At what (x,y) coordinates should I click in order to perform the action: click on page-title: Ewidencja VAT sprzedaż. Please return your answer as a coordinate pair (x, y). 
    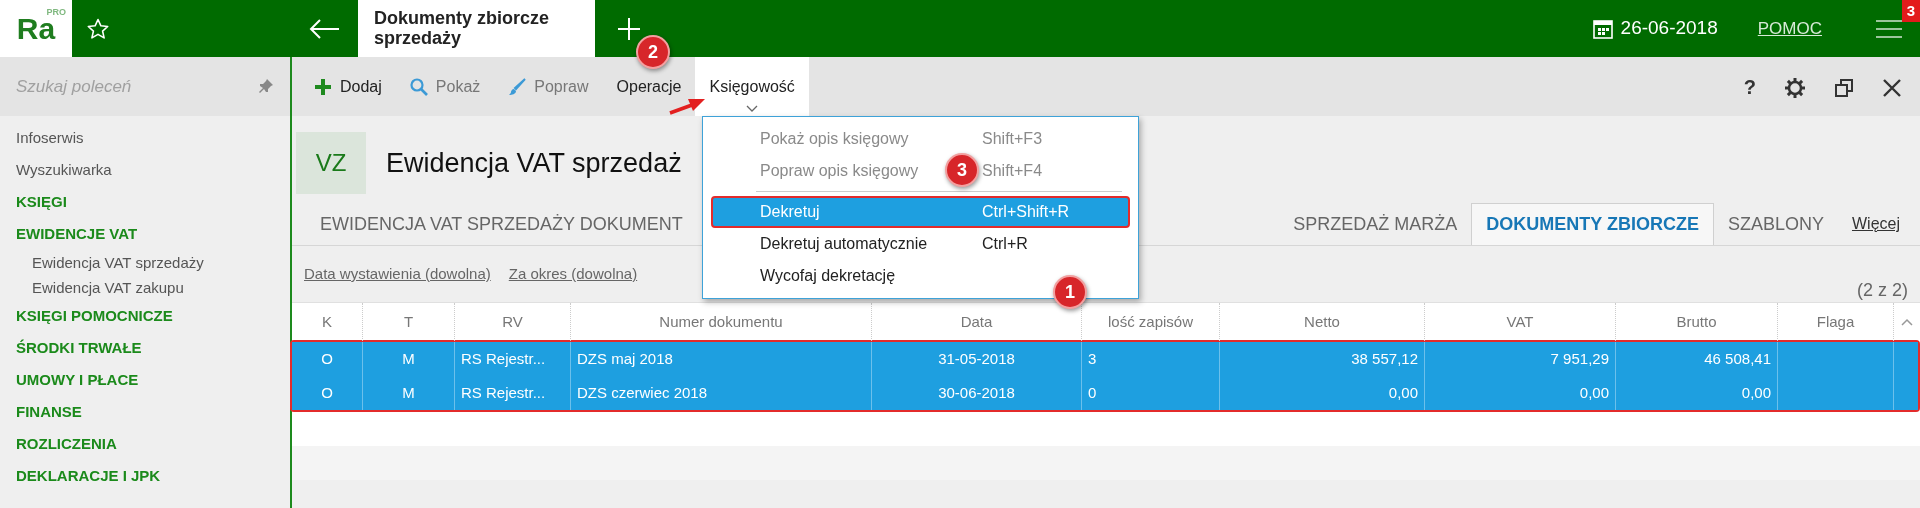
    Looking at the image, I should click on (534, 163).